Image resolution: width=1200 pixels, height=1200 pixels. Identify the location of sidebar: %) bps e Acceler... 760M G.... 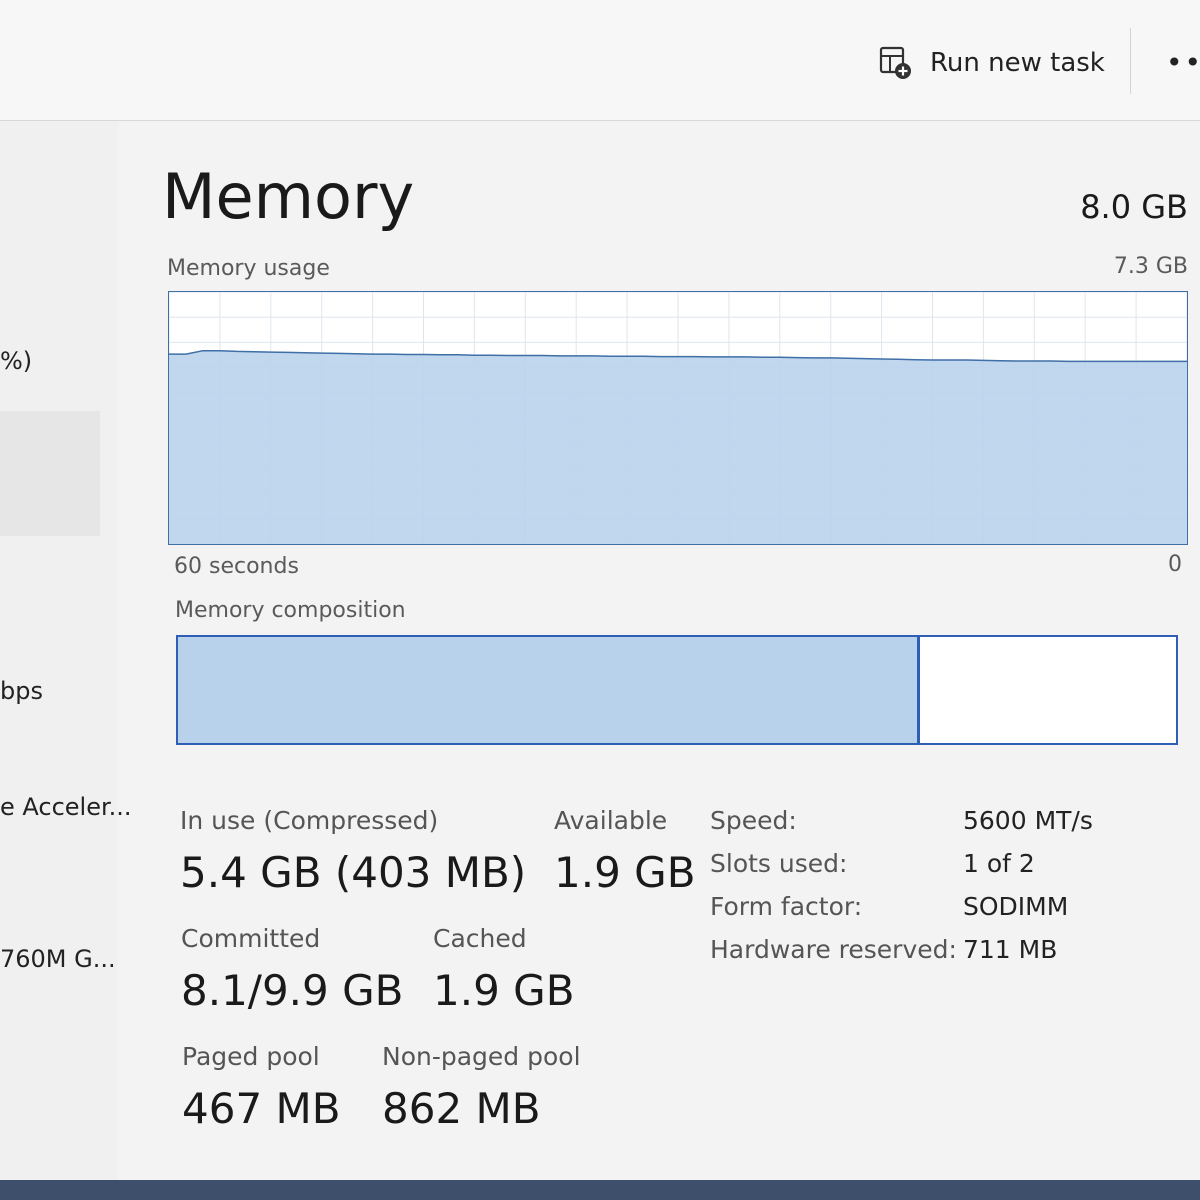
(66, 660).